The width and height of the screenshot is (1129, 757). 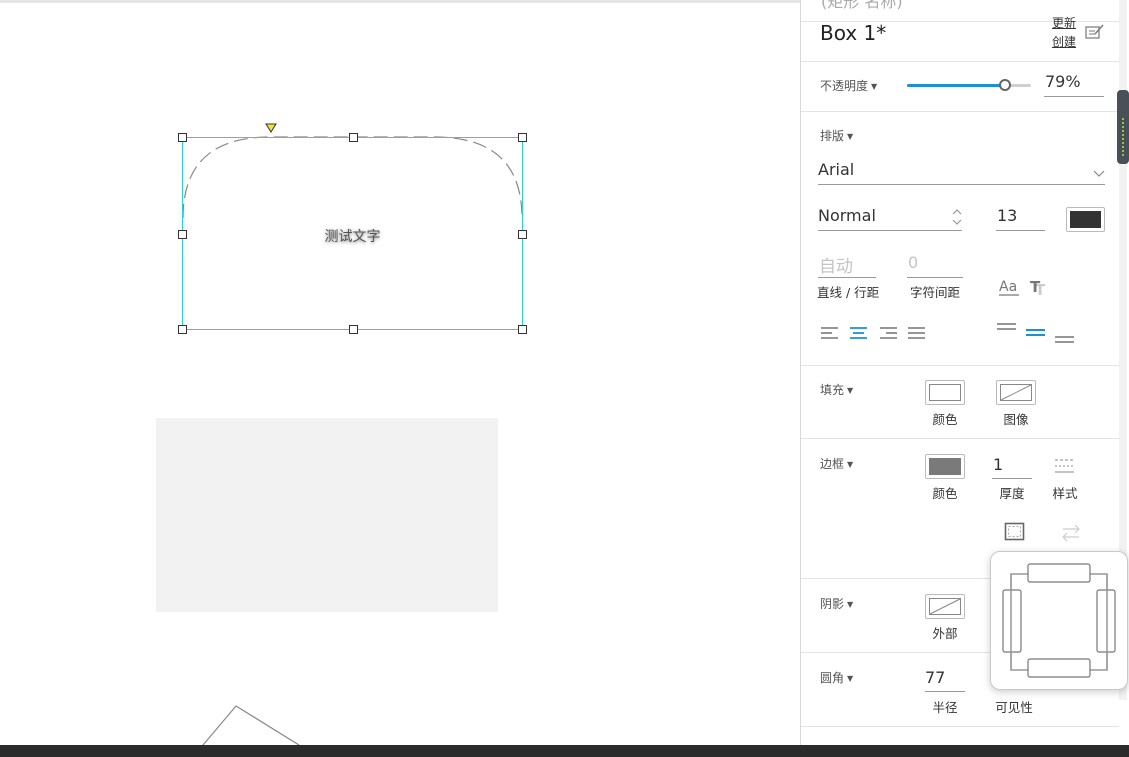 What do you see at coordinates (956, 85) in the screenshot?
I see `opacity-slider-fill` at bounding box center [956, 85].